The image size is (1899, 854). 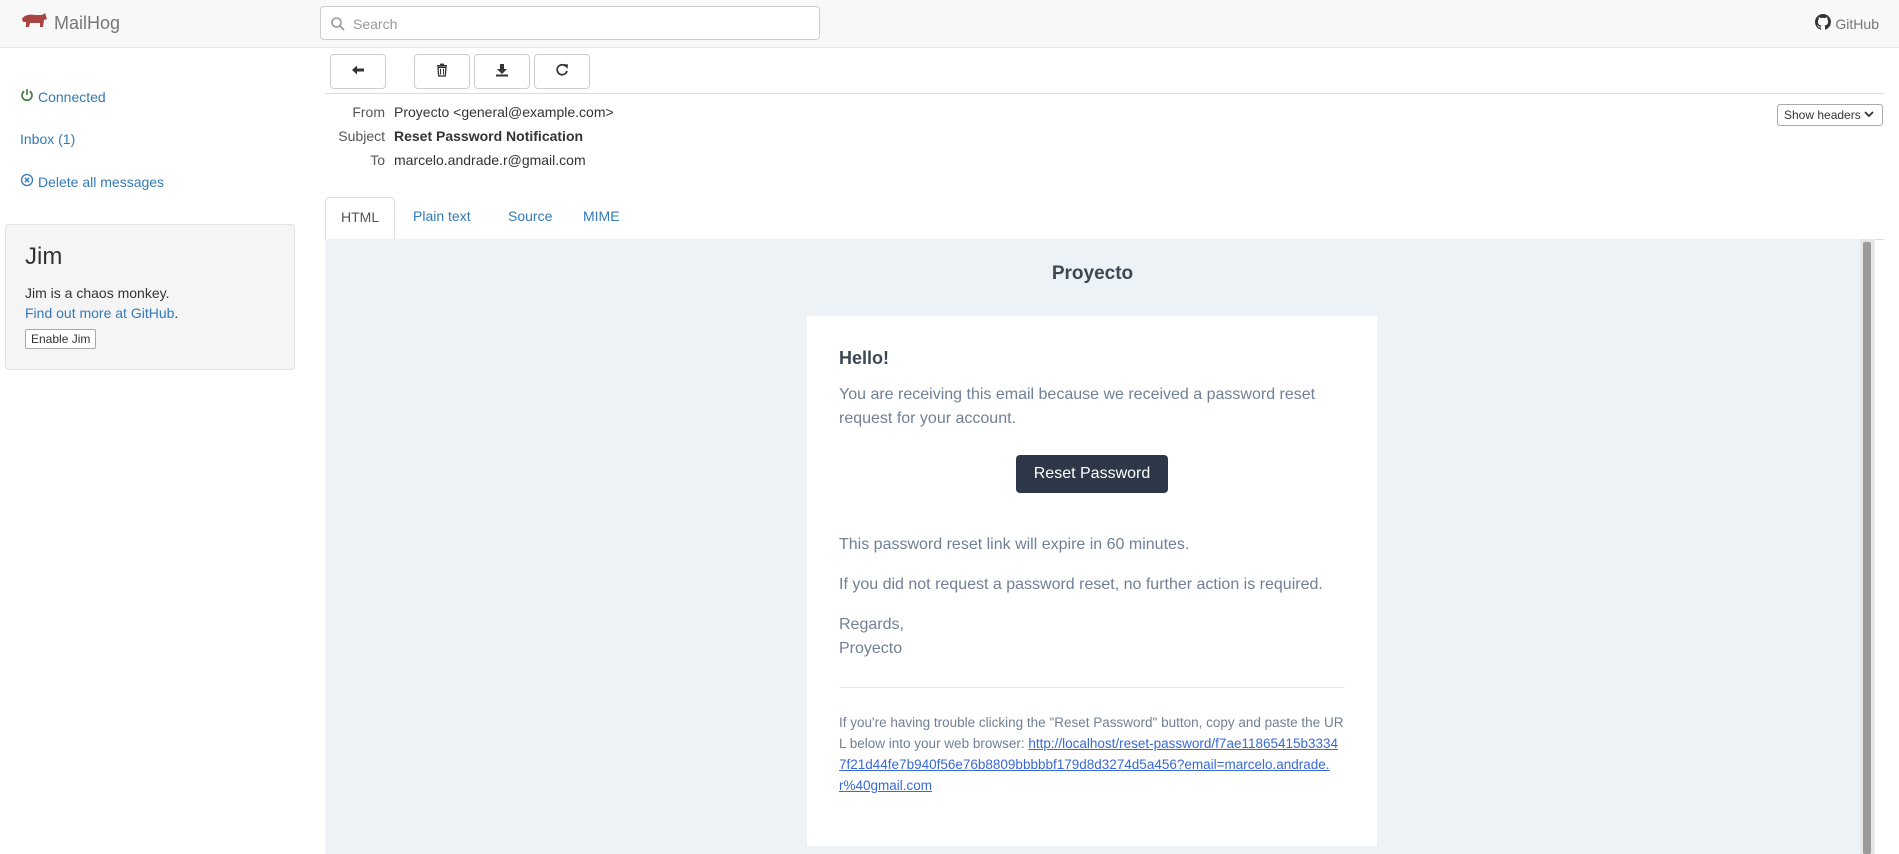 What do you see at coordinates (368, 112) in the screenshot?
I see `from-label: From` at bounding box center [368, 112].